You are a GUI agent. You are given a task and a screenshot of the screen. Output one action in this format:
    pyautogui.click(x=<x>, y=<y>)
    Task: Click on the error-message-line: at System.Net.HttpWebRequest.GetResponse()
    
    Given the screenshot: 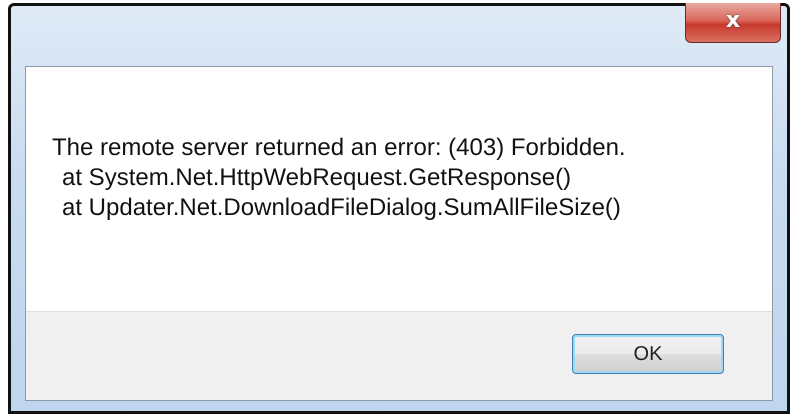 What is the action you would take?
    pyautogui.click(x=316, y=178)
    